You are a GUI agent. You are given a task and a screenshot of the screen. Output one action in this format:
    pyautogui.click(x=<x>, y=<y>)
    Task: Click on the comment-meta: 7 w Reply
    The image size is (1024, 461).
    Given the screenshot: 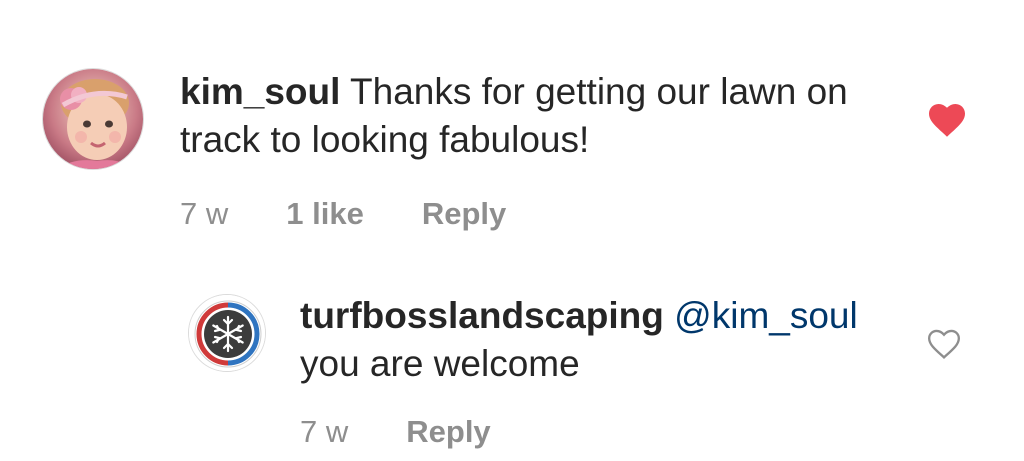 What is the action you would take?
    pyautogui.click(x=600, y=432)
    